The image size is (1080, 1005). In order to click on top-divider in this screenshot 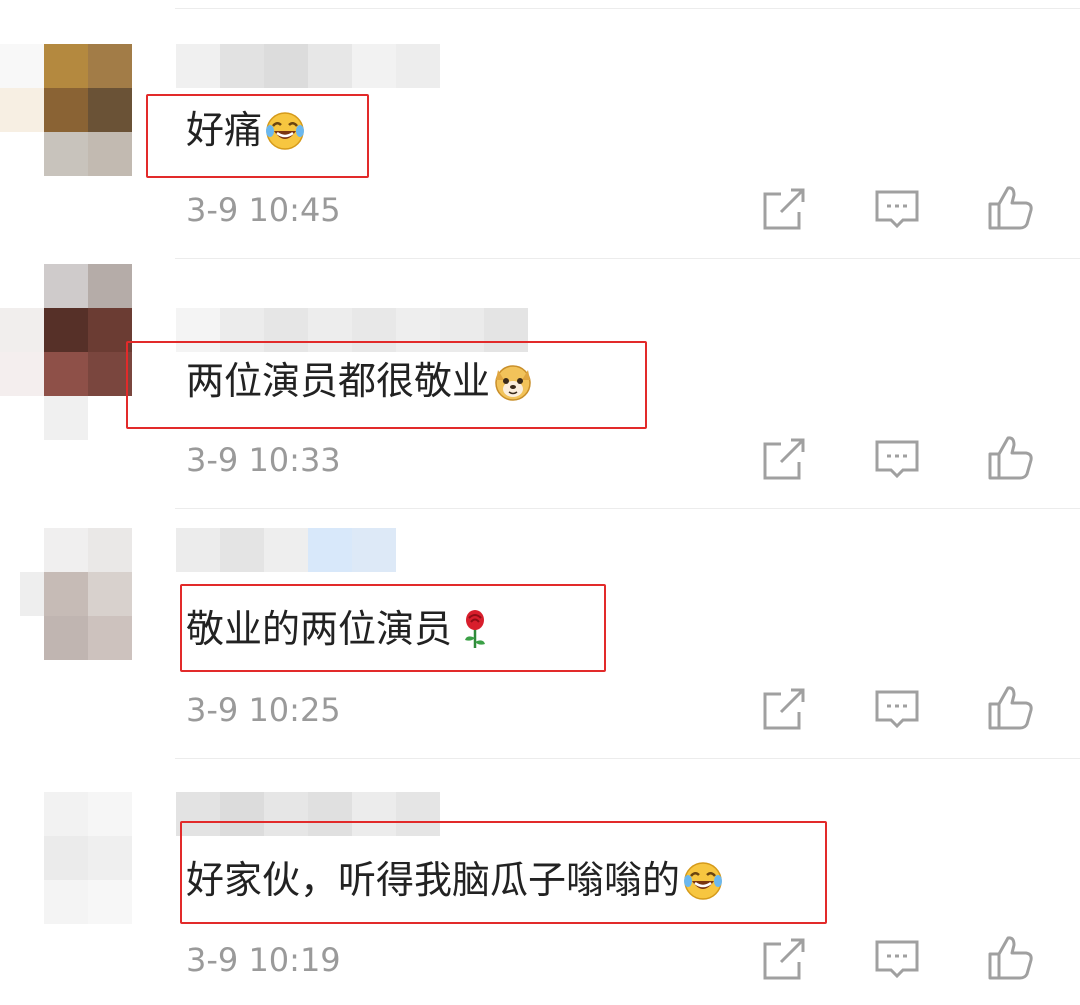, I will do `click(627, 8)`.